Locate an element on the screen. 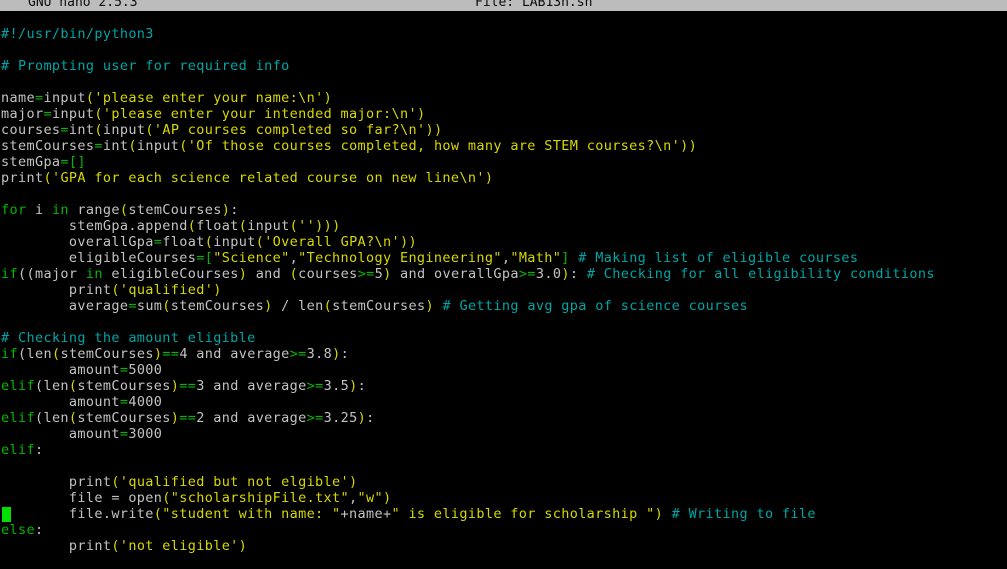 The height and width of the screenshot is (569, 1007). code-token: # Writing to file is located at coordinates (743, 514).